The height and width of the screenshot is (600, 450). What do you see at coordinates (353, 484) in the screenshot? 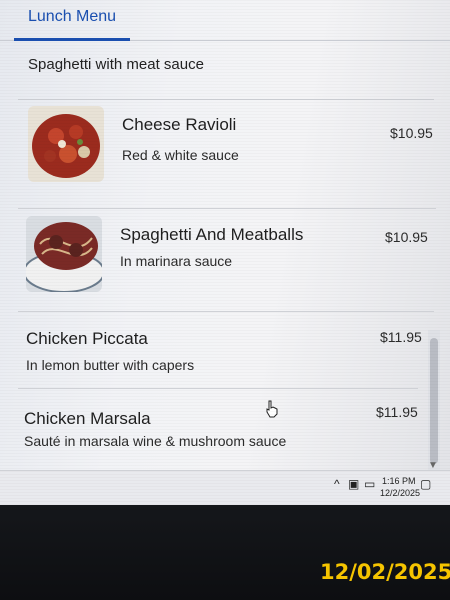
I see `network-icon: ▣` at bounding box center [353, 484].